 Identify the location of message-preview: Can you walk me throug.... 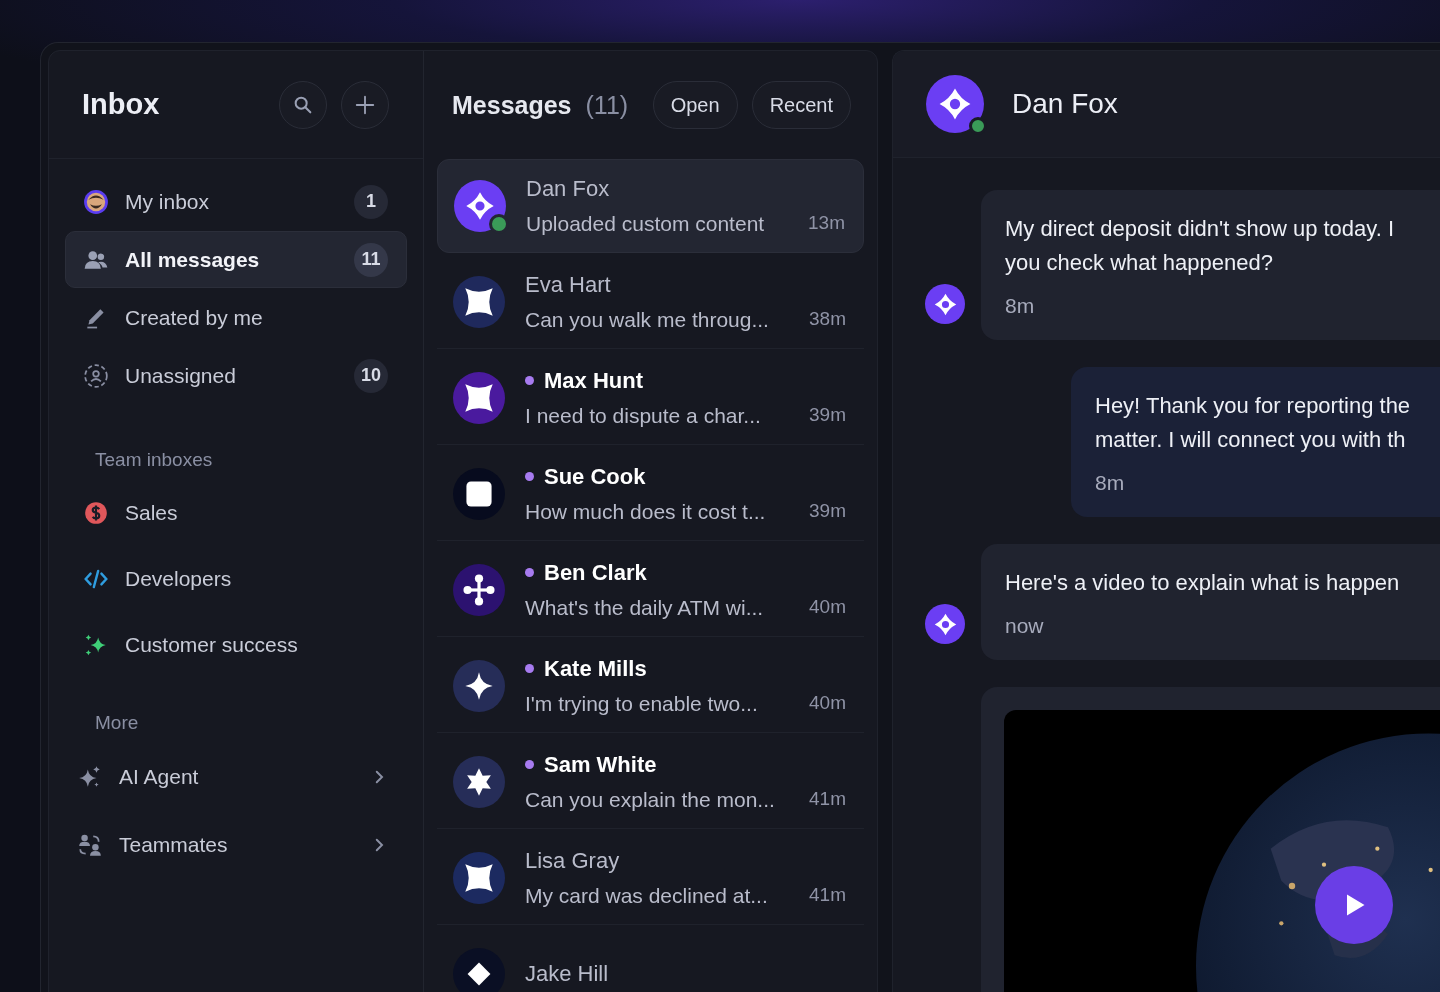
(647, 319).